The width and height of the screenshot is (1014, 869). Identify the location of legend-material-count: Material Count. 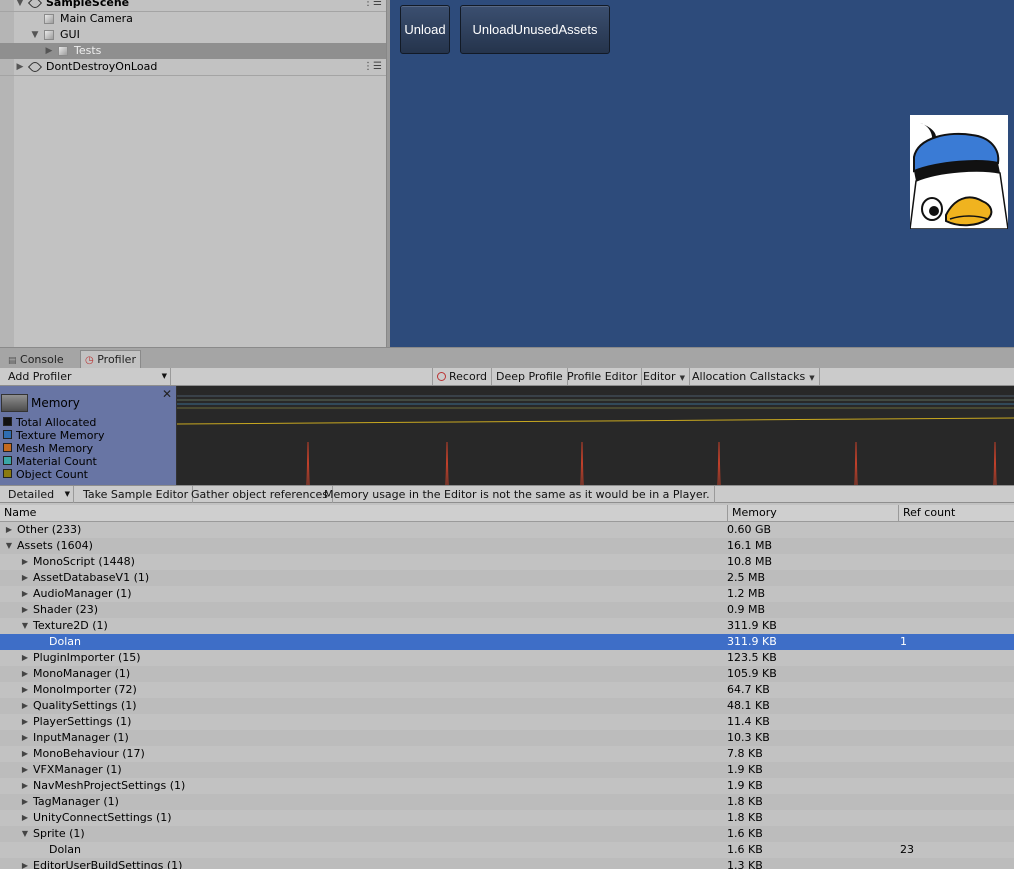
(50, 461).